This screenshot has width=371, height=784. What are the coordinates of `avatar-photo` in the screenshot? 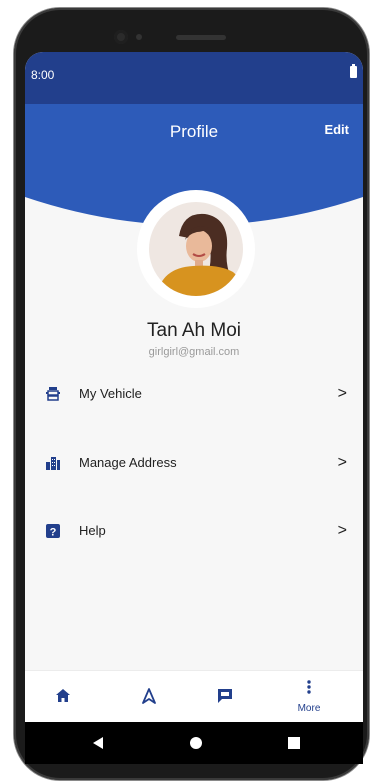 It's located at (196, 249).